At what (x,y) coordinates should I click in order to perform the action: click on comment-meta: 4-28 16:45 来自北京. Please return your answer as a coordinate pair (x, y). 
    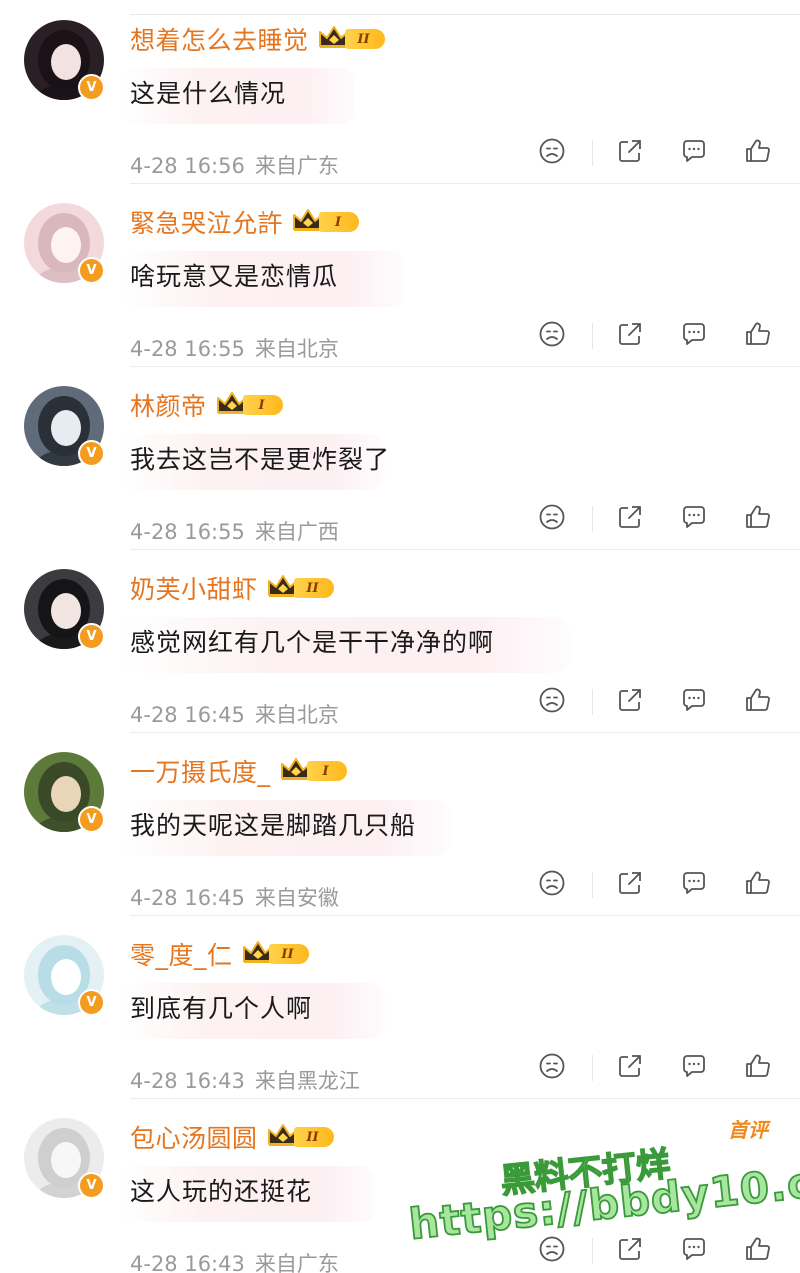
    Looking at the image, I should click on (234, 714).